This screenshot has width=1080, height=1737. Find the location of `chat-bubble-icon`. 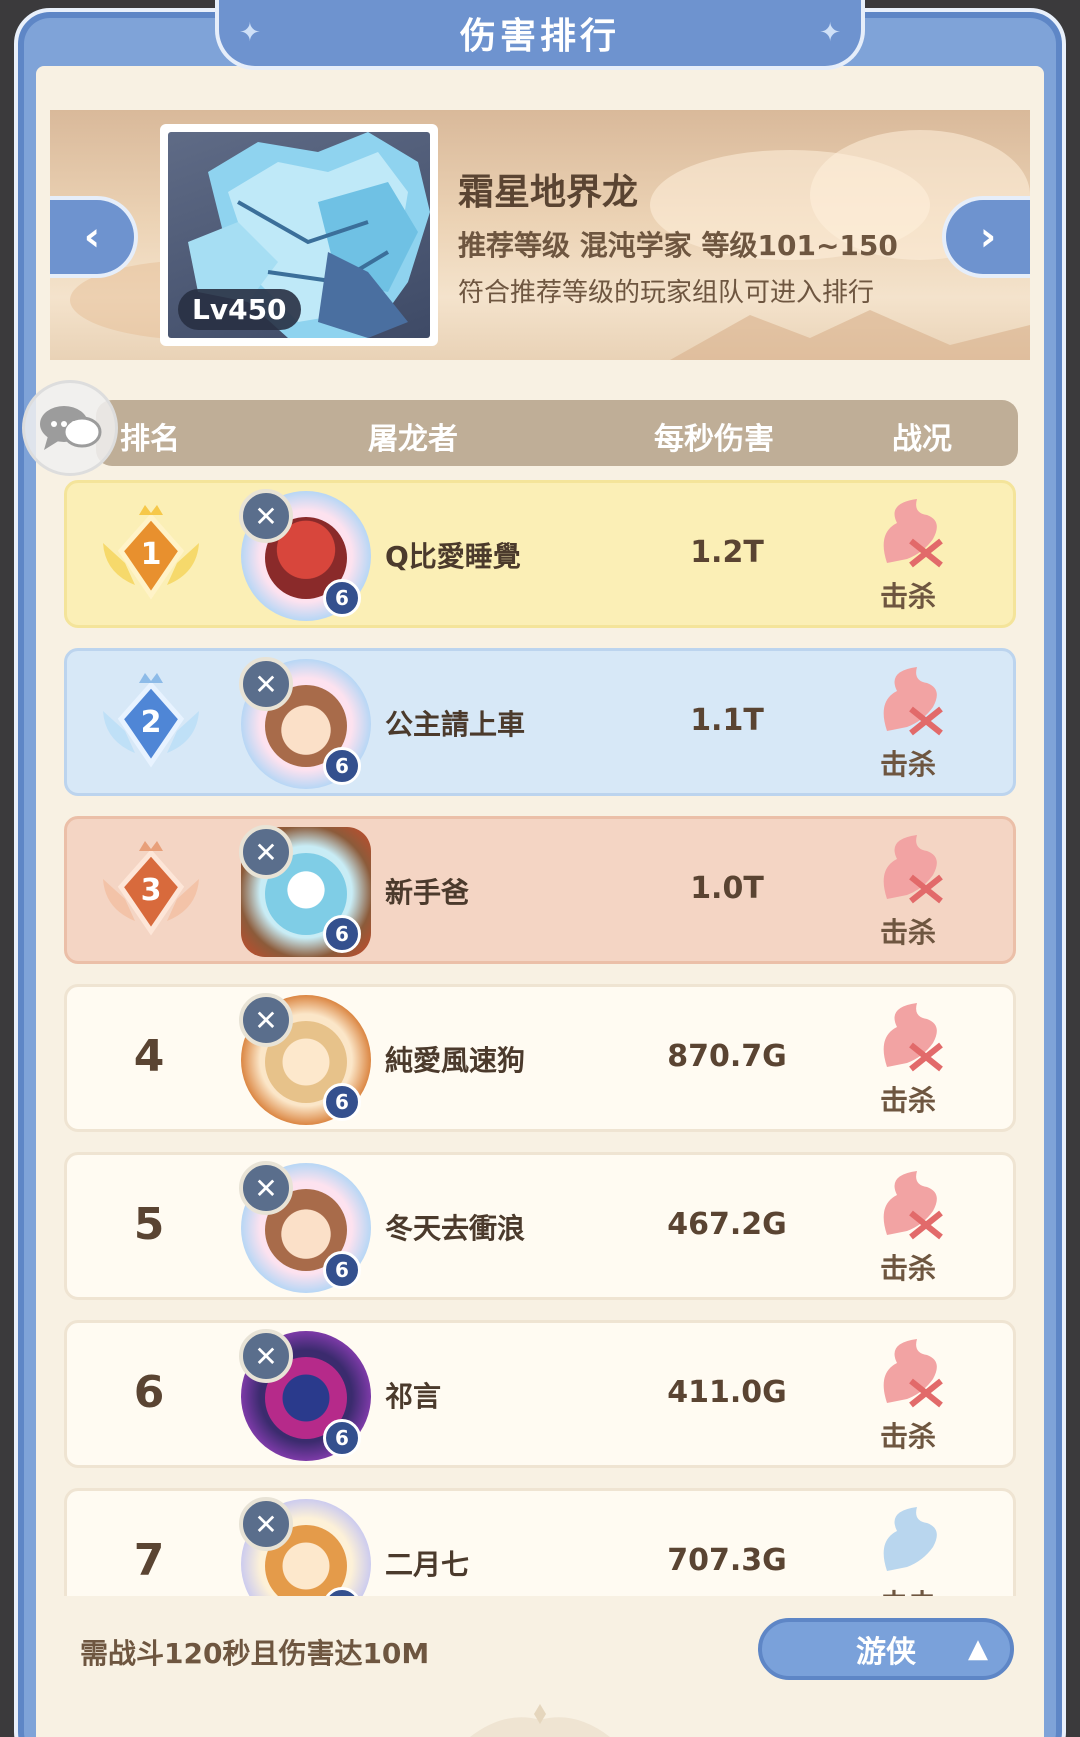

chat-bubble-icon is located at coordinates (71, 428).